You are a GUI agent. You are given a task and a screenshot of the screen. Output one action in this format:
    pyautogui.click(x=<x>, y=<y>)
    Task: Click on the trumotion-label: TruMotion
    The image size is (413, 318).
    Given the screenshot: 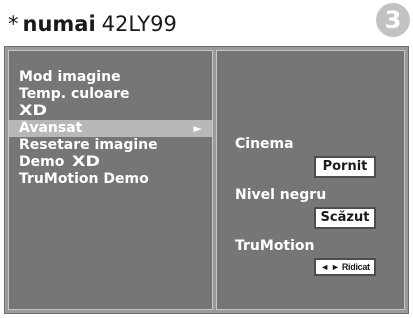 What is the action you would take?
    pyautogui.click(x=275, y=246)
    